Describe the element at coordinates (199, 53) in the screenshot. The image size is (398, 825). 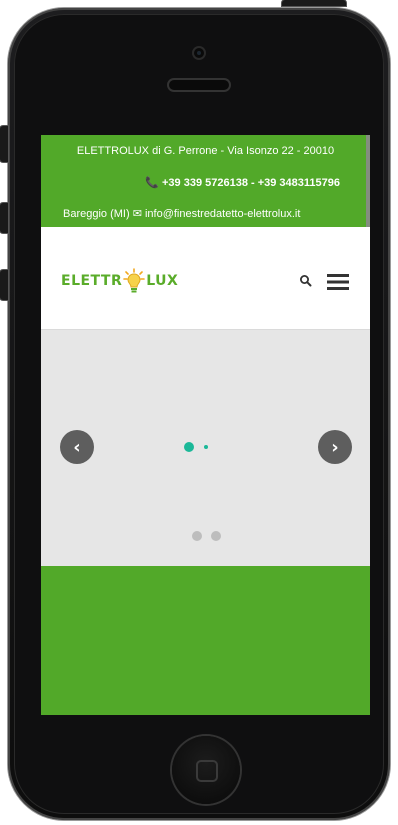
I see `front-camera` at that location.